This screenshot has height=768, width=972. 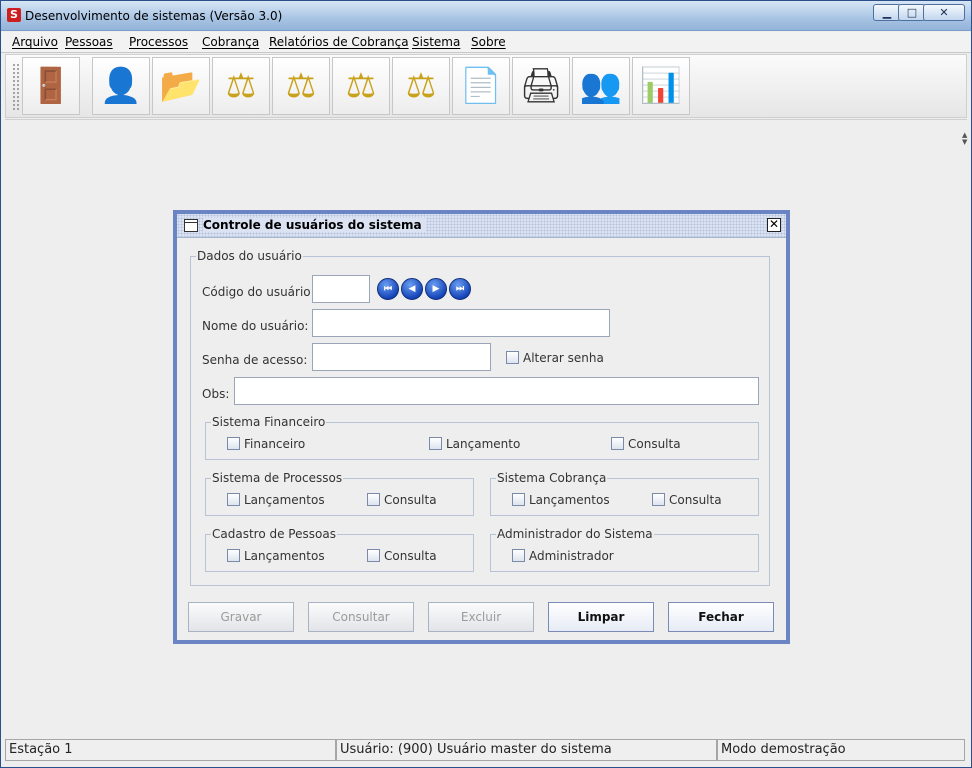 What do you see at coordinates (461, 323) in the screenshot?
I see `nome-input` at bounding box center [461, 323].